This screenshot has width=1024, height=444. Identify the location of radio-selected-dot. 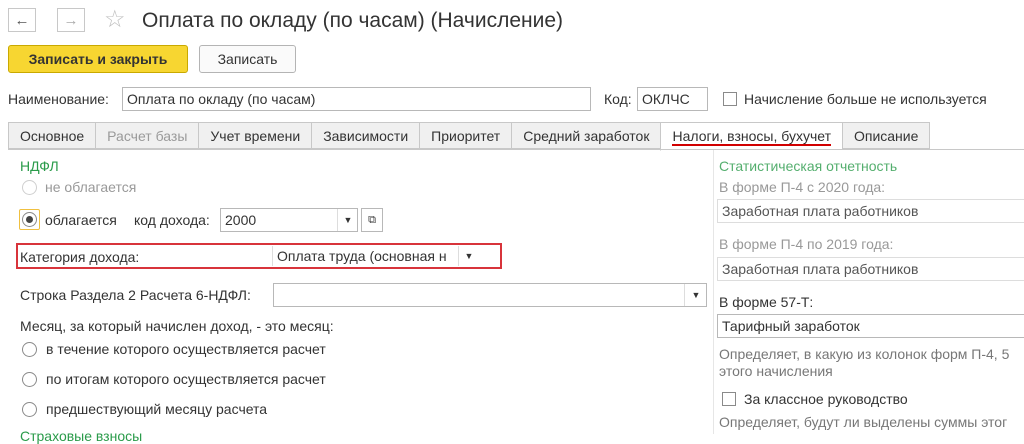
(29, 219).